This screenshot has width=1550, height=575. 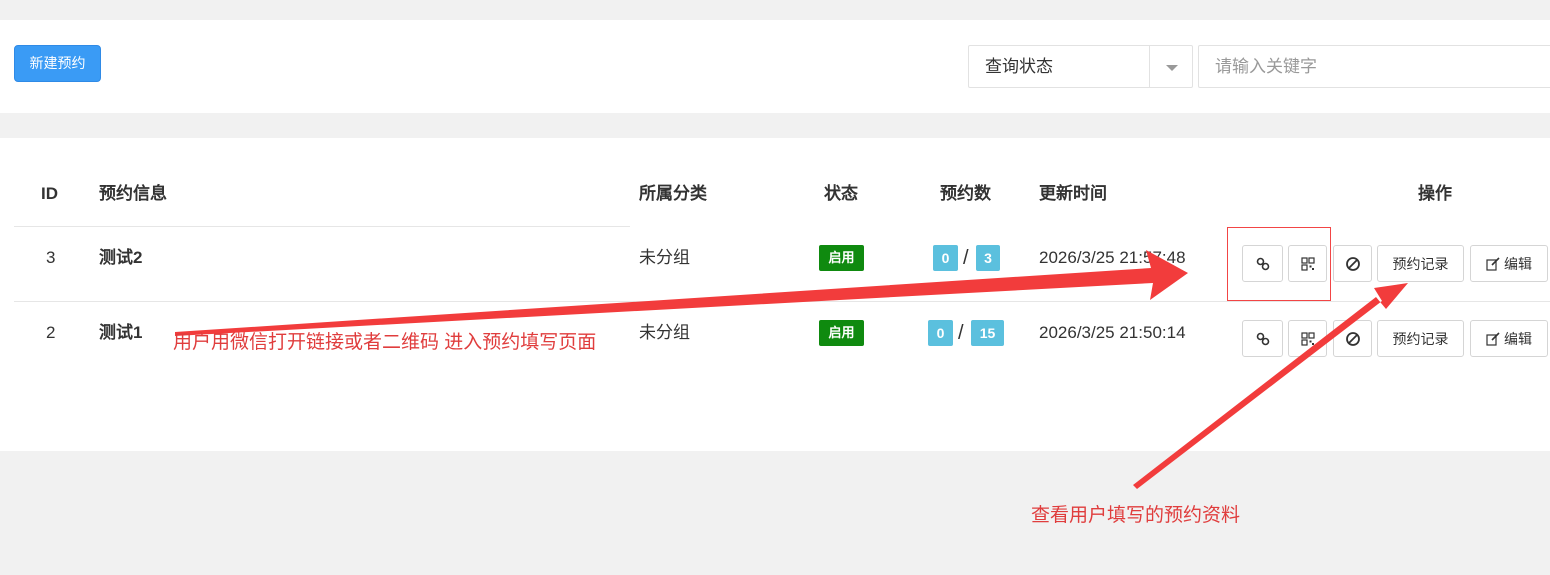 I want to click on header-divider, so click(x=322, y=226).